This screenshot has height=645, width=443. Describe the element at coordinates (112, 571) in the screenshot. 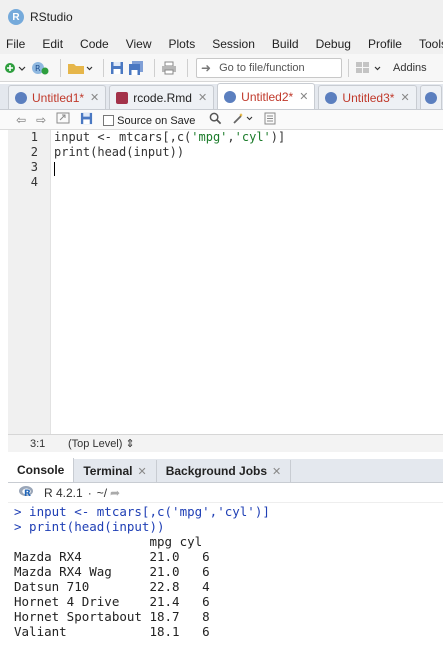

I see `console-line: Mazda RX4 Wag 21.0 6` at that location.